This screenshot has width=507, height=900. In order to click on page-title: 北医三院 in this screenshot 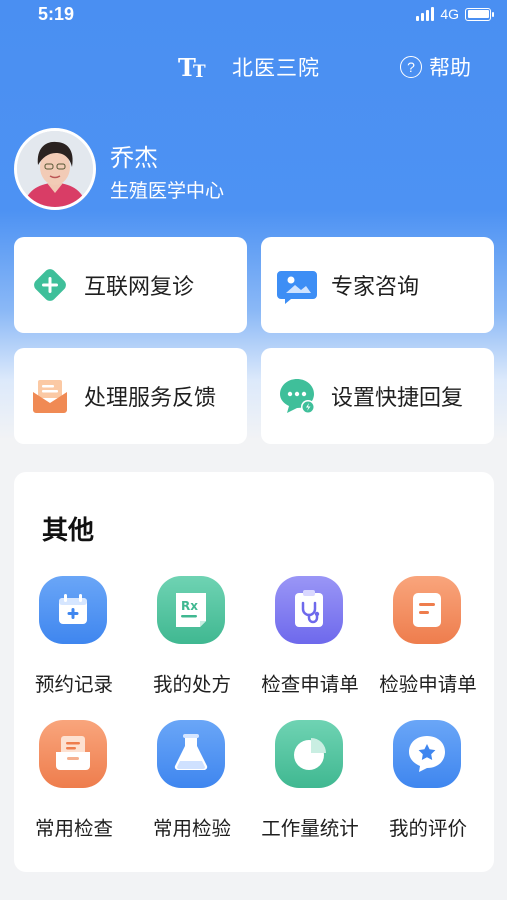, I will do `click(276, 68)`.